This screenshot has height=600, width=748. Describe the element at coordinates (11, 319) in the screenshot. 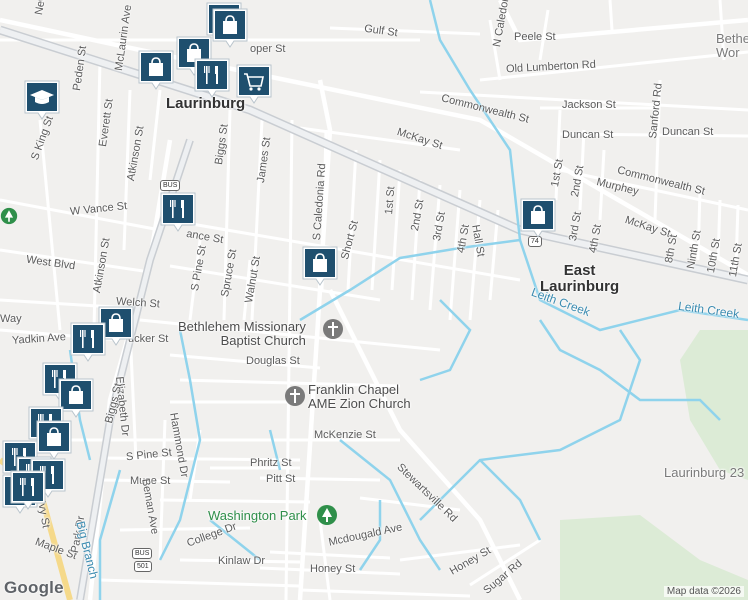

I see `street-way: Way` at that location.